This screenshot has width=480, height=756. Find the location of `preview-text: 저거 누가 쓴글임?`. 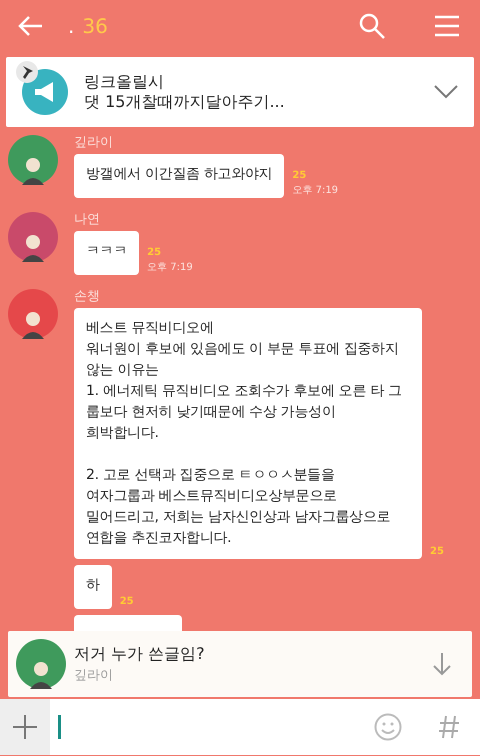

preview-text: 저거 누가 쓴글임? is located at coordinates (140, 654).